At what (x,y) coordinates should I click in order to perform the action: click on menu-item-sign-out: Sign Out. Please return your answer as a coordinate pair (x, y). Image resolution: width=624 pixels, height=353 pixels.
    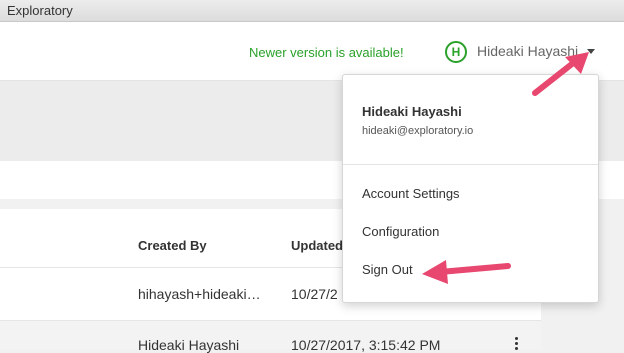
    Looking at the image, I should click on (387, 269).